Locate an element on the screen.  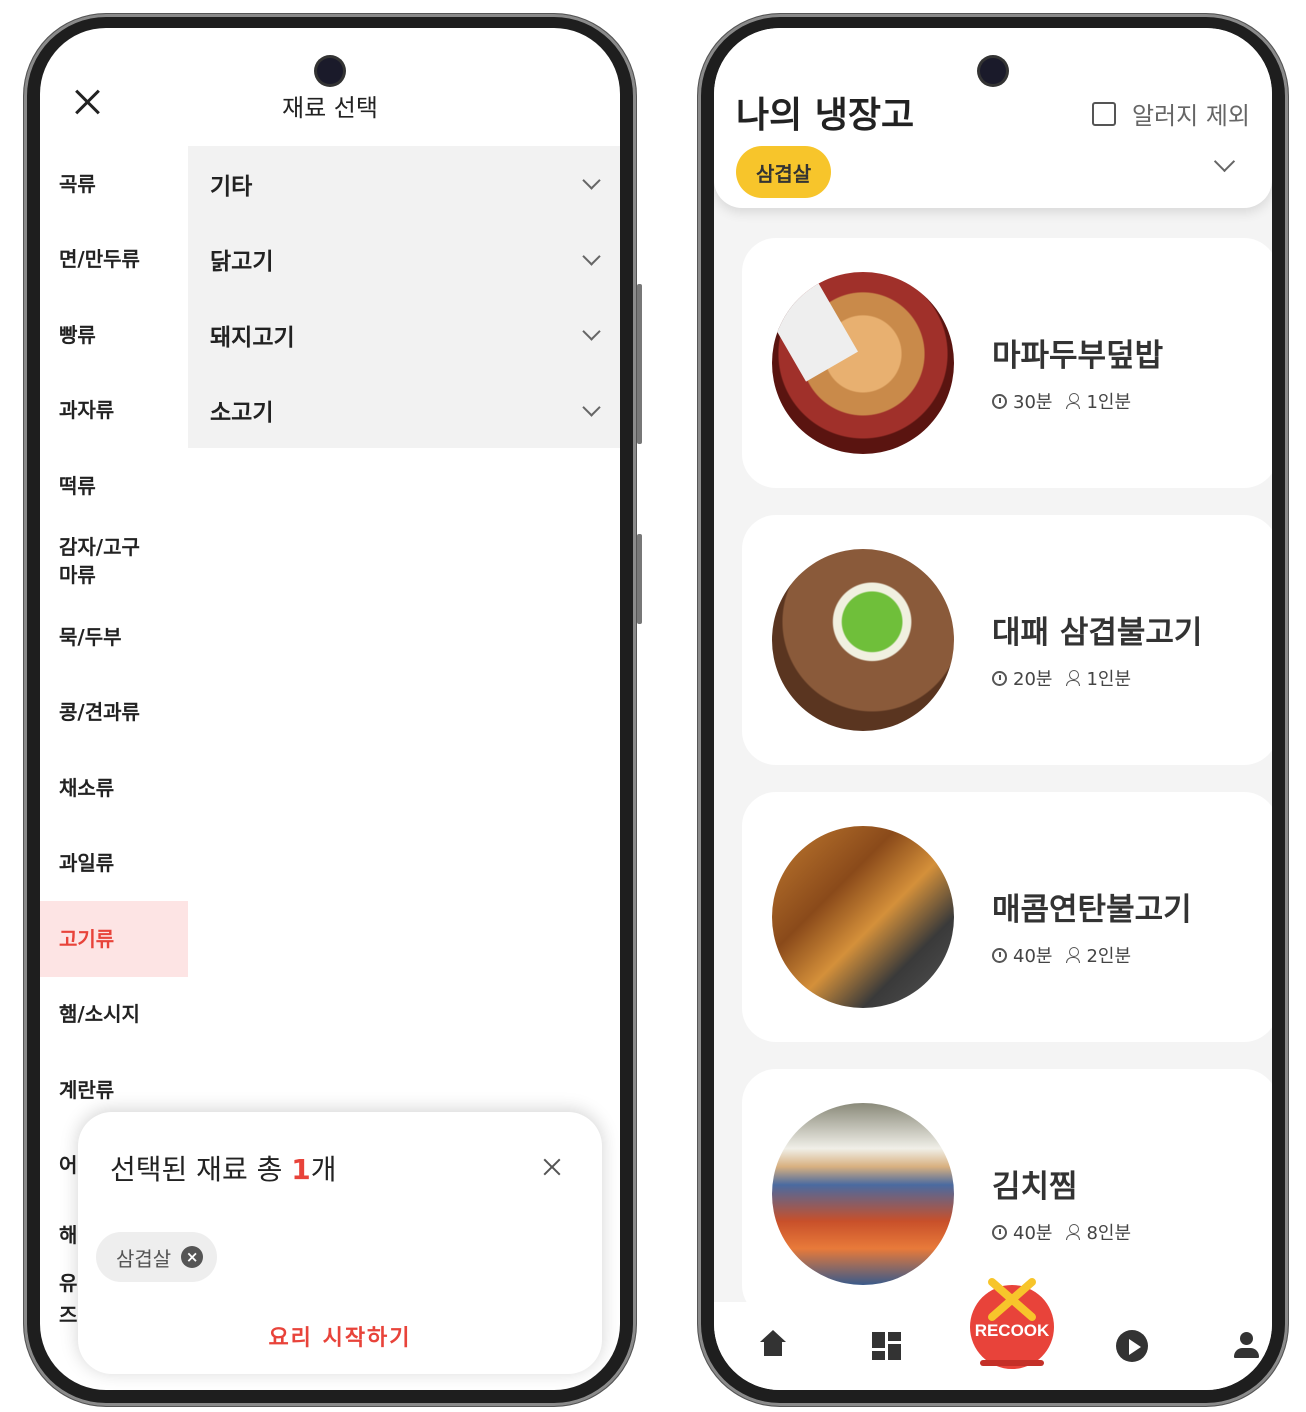
recipe-card: 대패 삼겹불고기 20분 1인분 is located at coordinates (1007, 640).